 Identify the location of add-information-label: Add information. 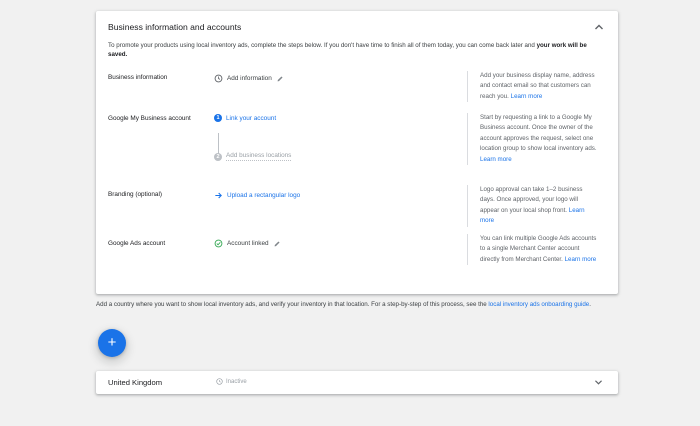
(249, 78).